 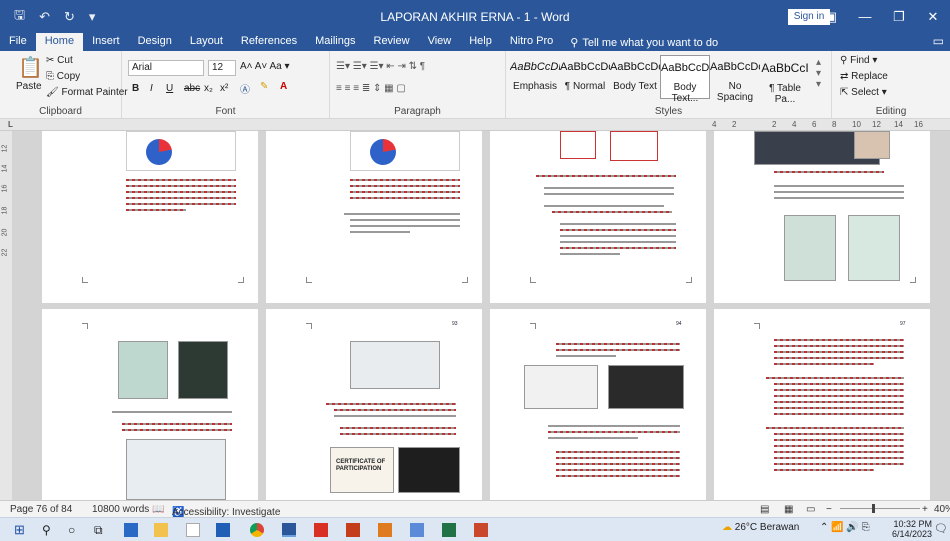 I want to click on customize-chevron-icon: ▾, so click(x=92, y=17).